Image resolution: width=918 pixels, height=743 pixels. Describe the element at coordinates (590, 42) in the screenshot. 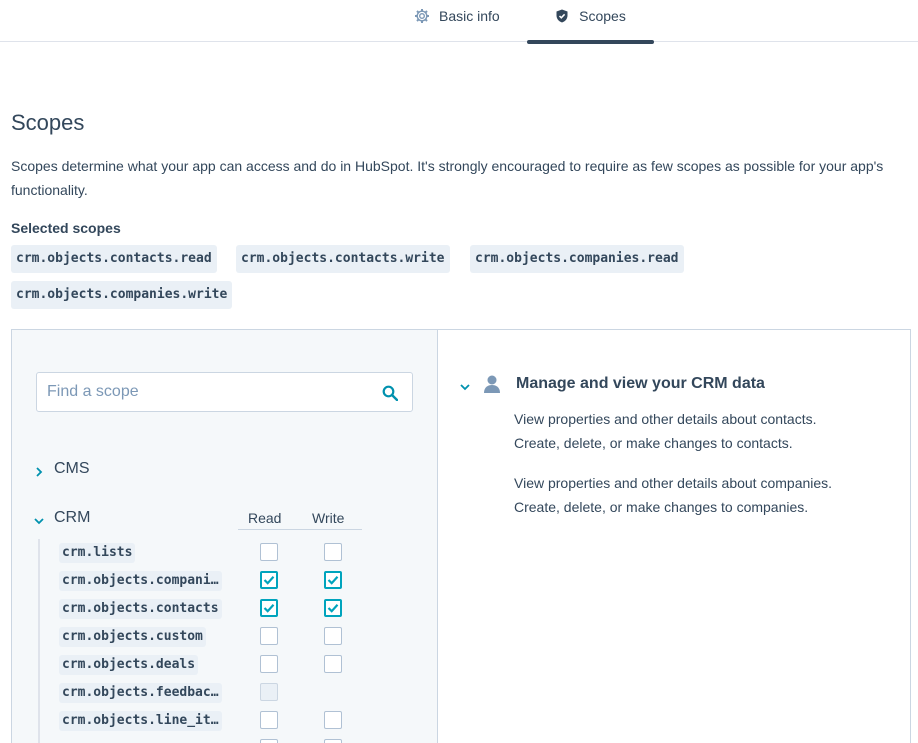

I see `active-tab-indicator` at that location.